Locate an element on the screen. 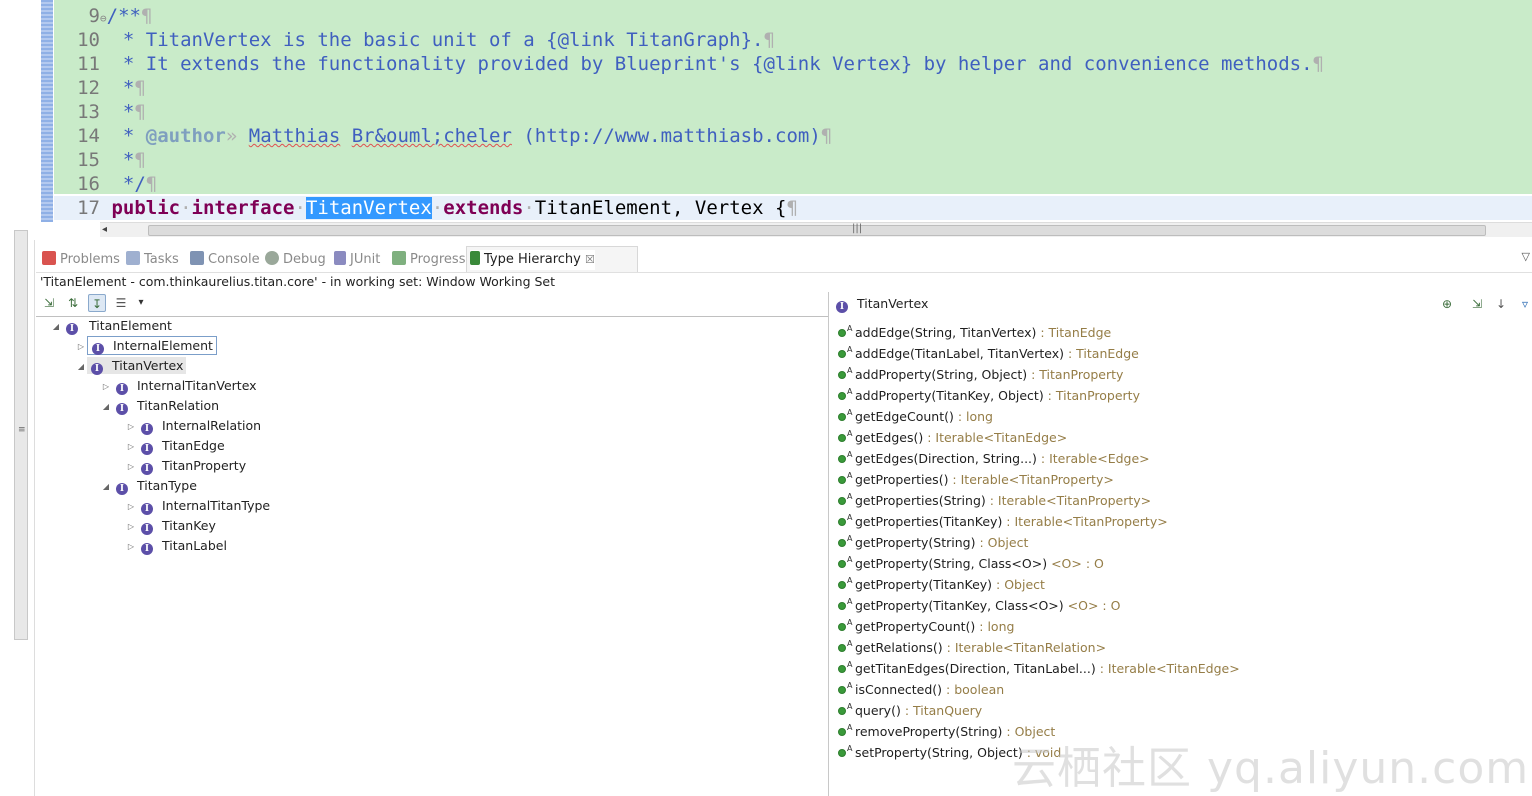 This screenshot has height=796, width=1532. abstract-marker-icon: A is located at coordinates (850, 664).